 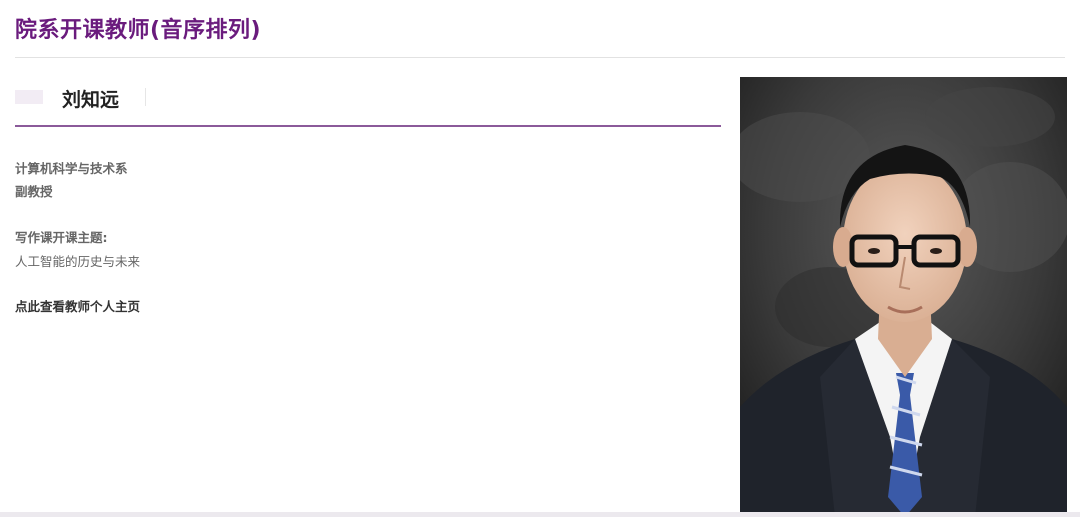 I want to click on name-underline, so click(x=368, y=126).